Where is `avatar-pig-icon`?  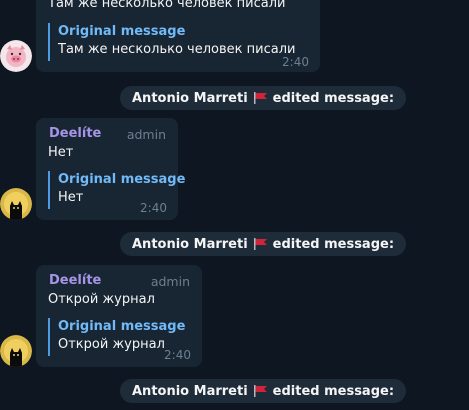
avatar-pig-icon is located at coordinates (16, 56).